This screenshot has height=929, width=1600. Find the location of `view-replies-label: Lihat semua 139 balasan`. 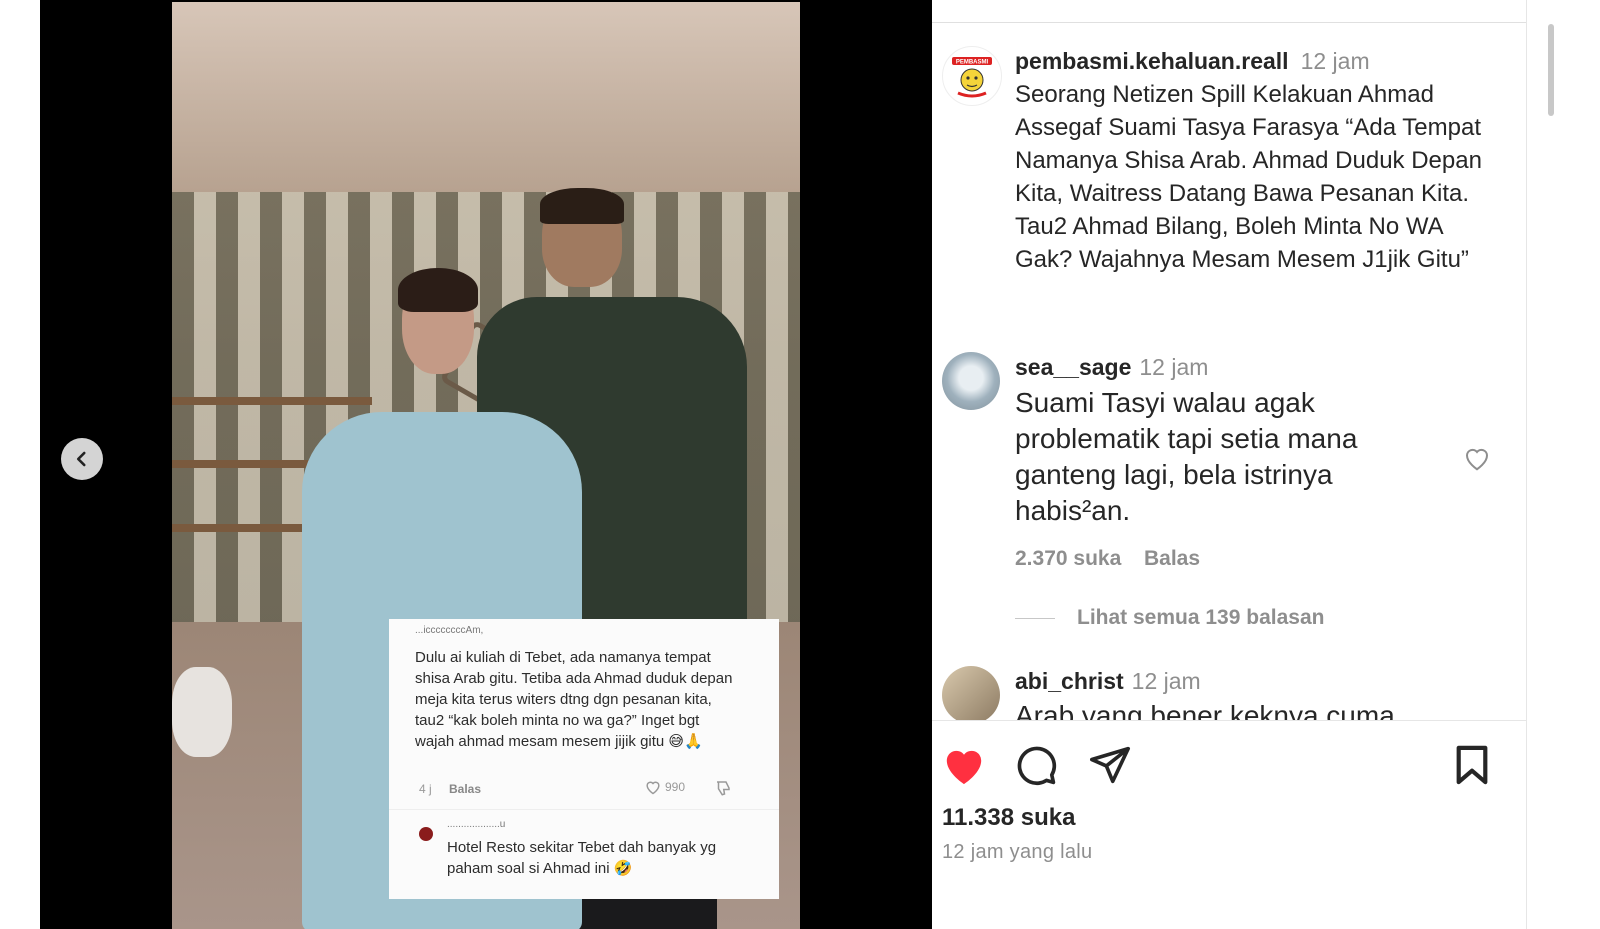

view-replies-label: Lihat semua 139 balasan is located at coordinates (1201, 617).